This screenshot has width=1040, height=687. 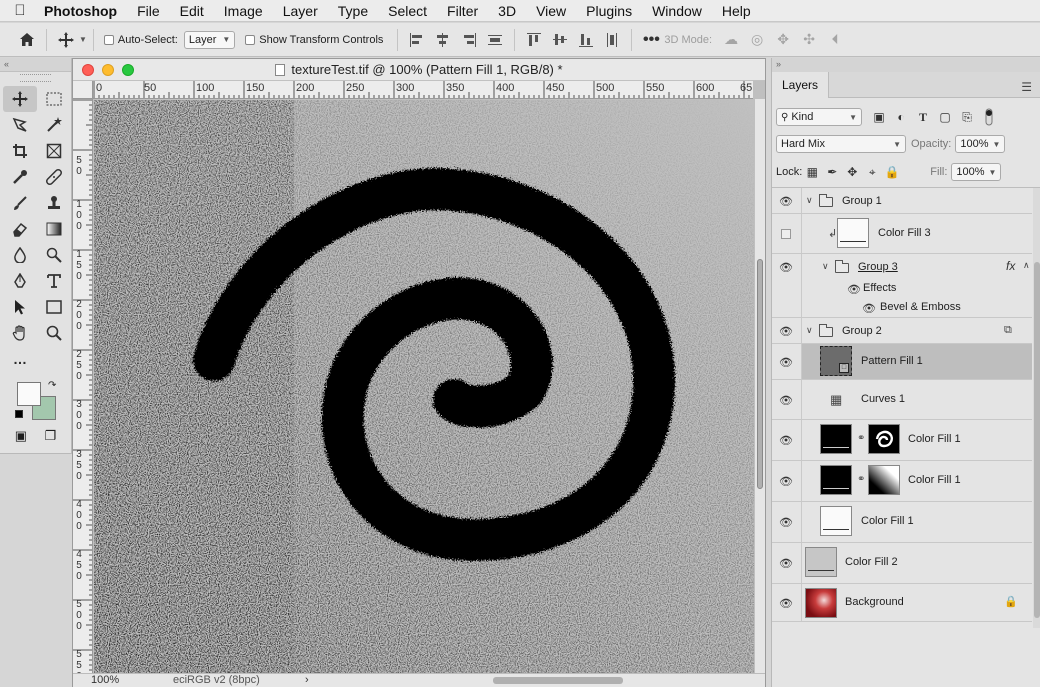 I want to click on layers-scrollbar, so click(x=1036, y=408).